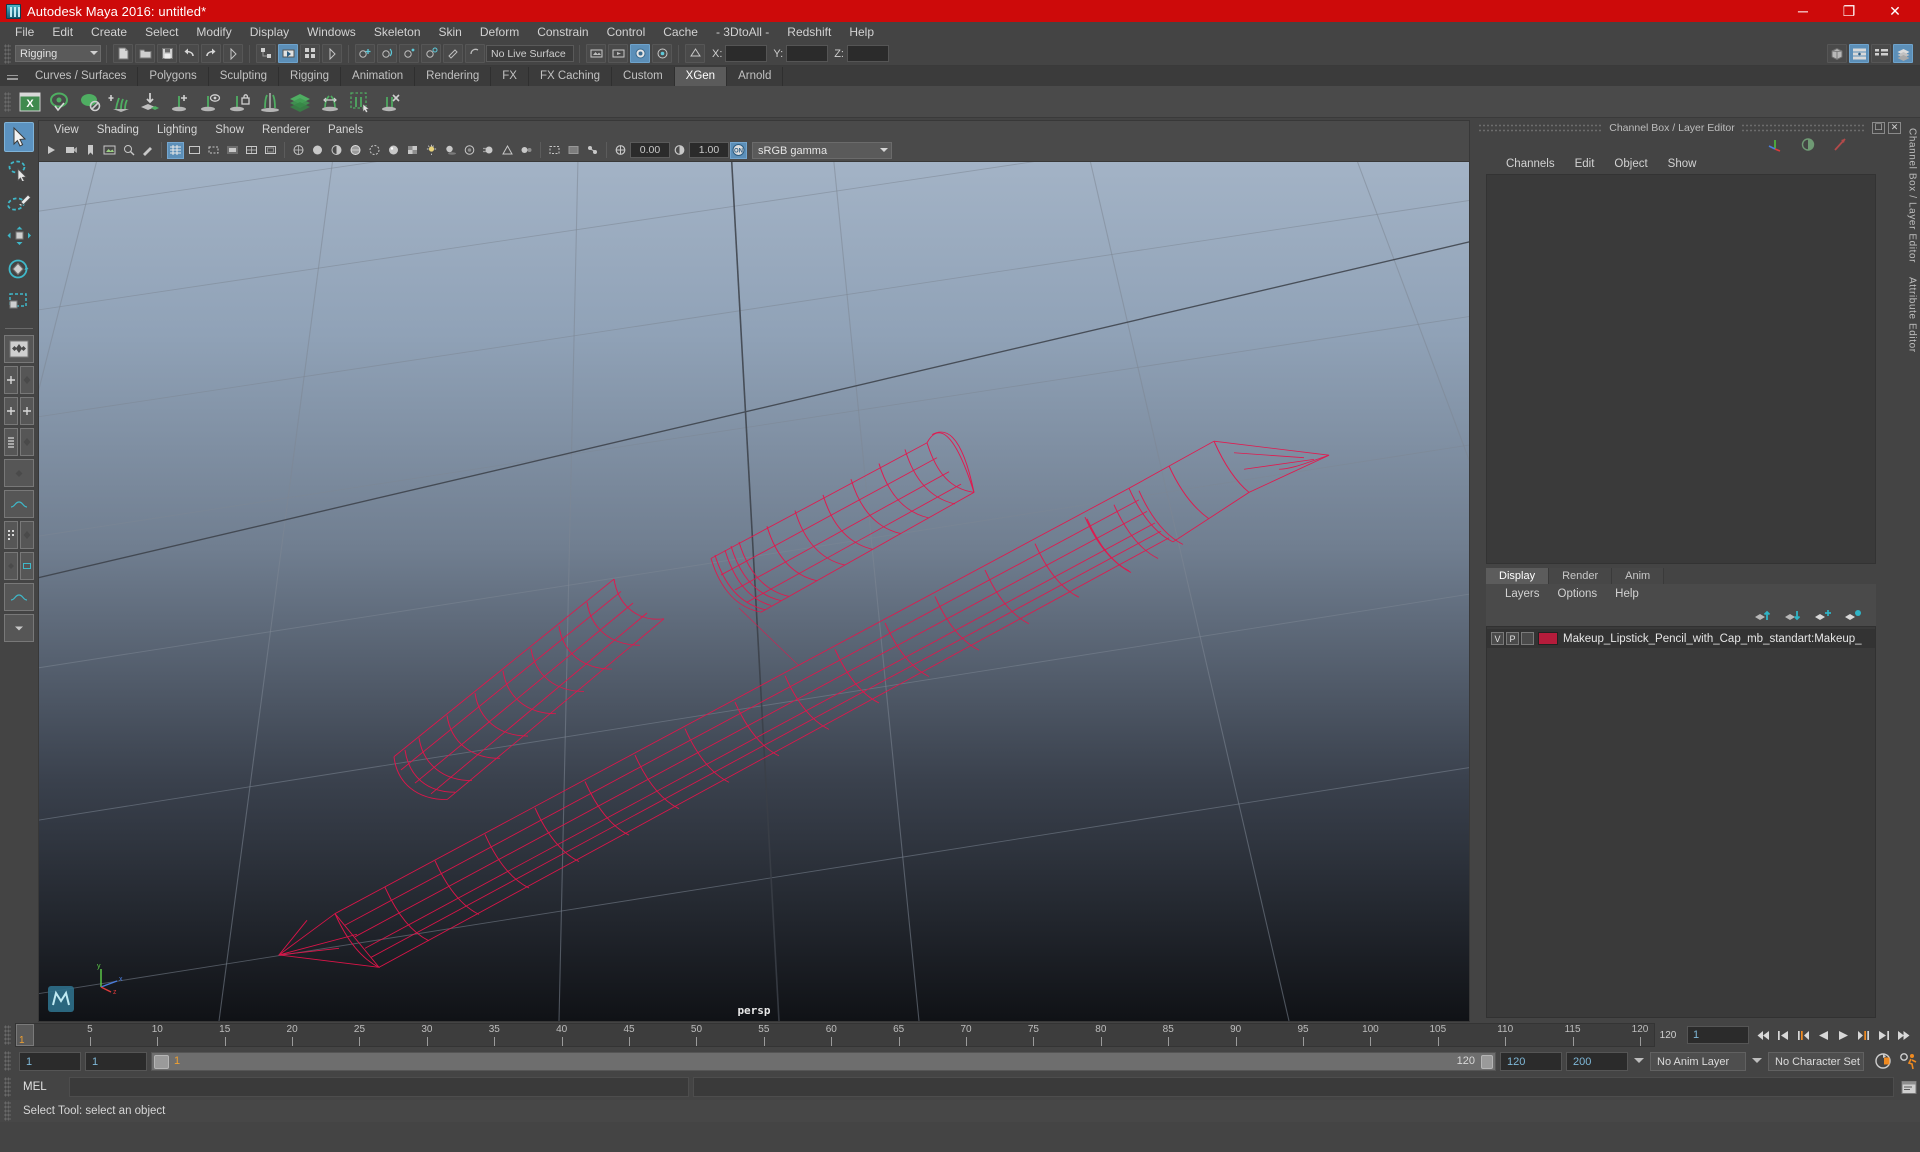  I want to click on use-default-material-icon, so click(374, 150).